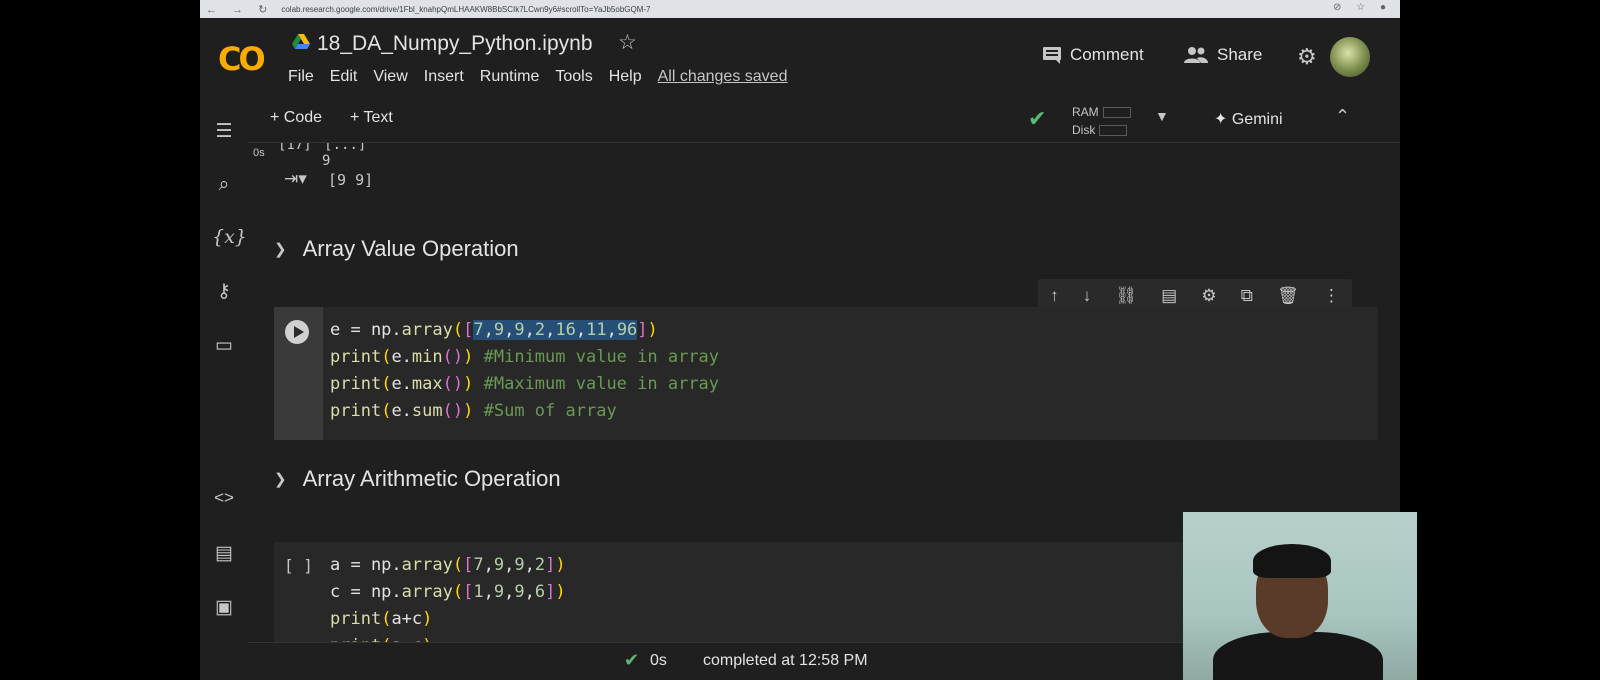 The width and height of the screenshot is (1600, 680). I want to click on share-button: Share, so click(1222, 55).